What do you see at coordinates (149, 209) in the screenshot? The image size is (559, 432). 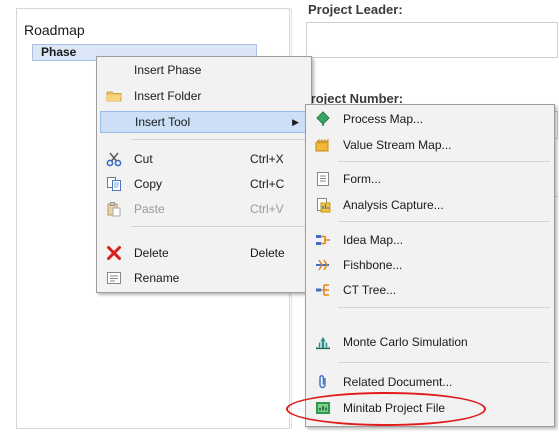 I see `menu-item-label: Paste` at bounding box center [149, 209].